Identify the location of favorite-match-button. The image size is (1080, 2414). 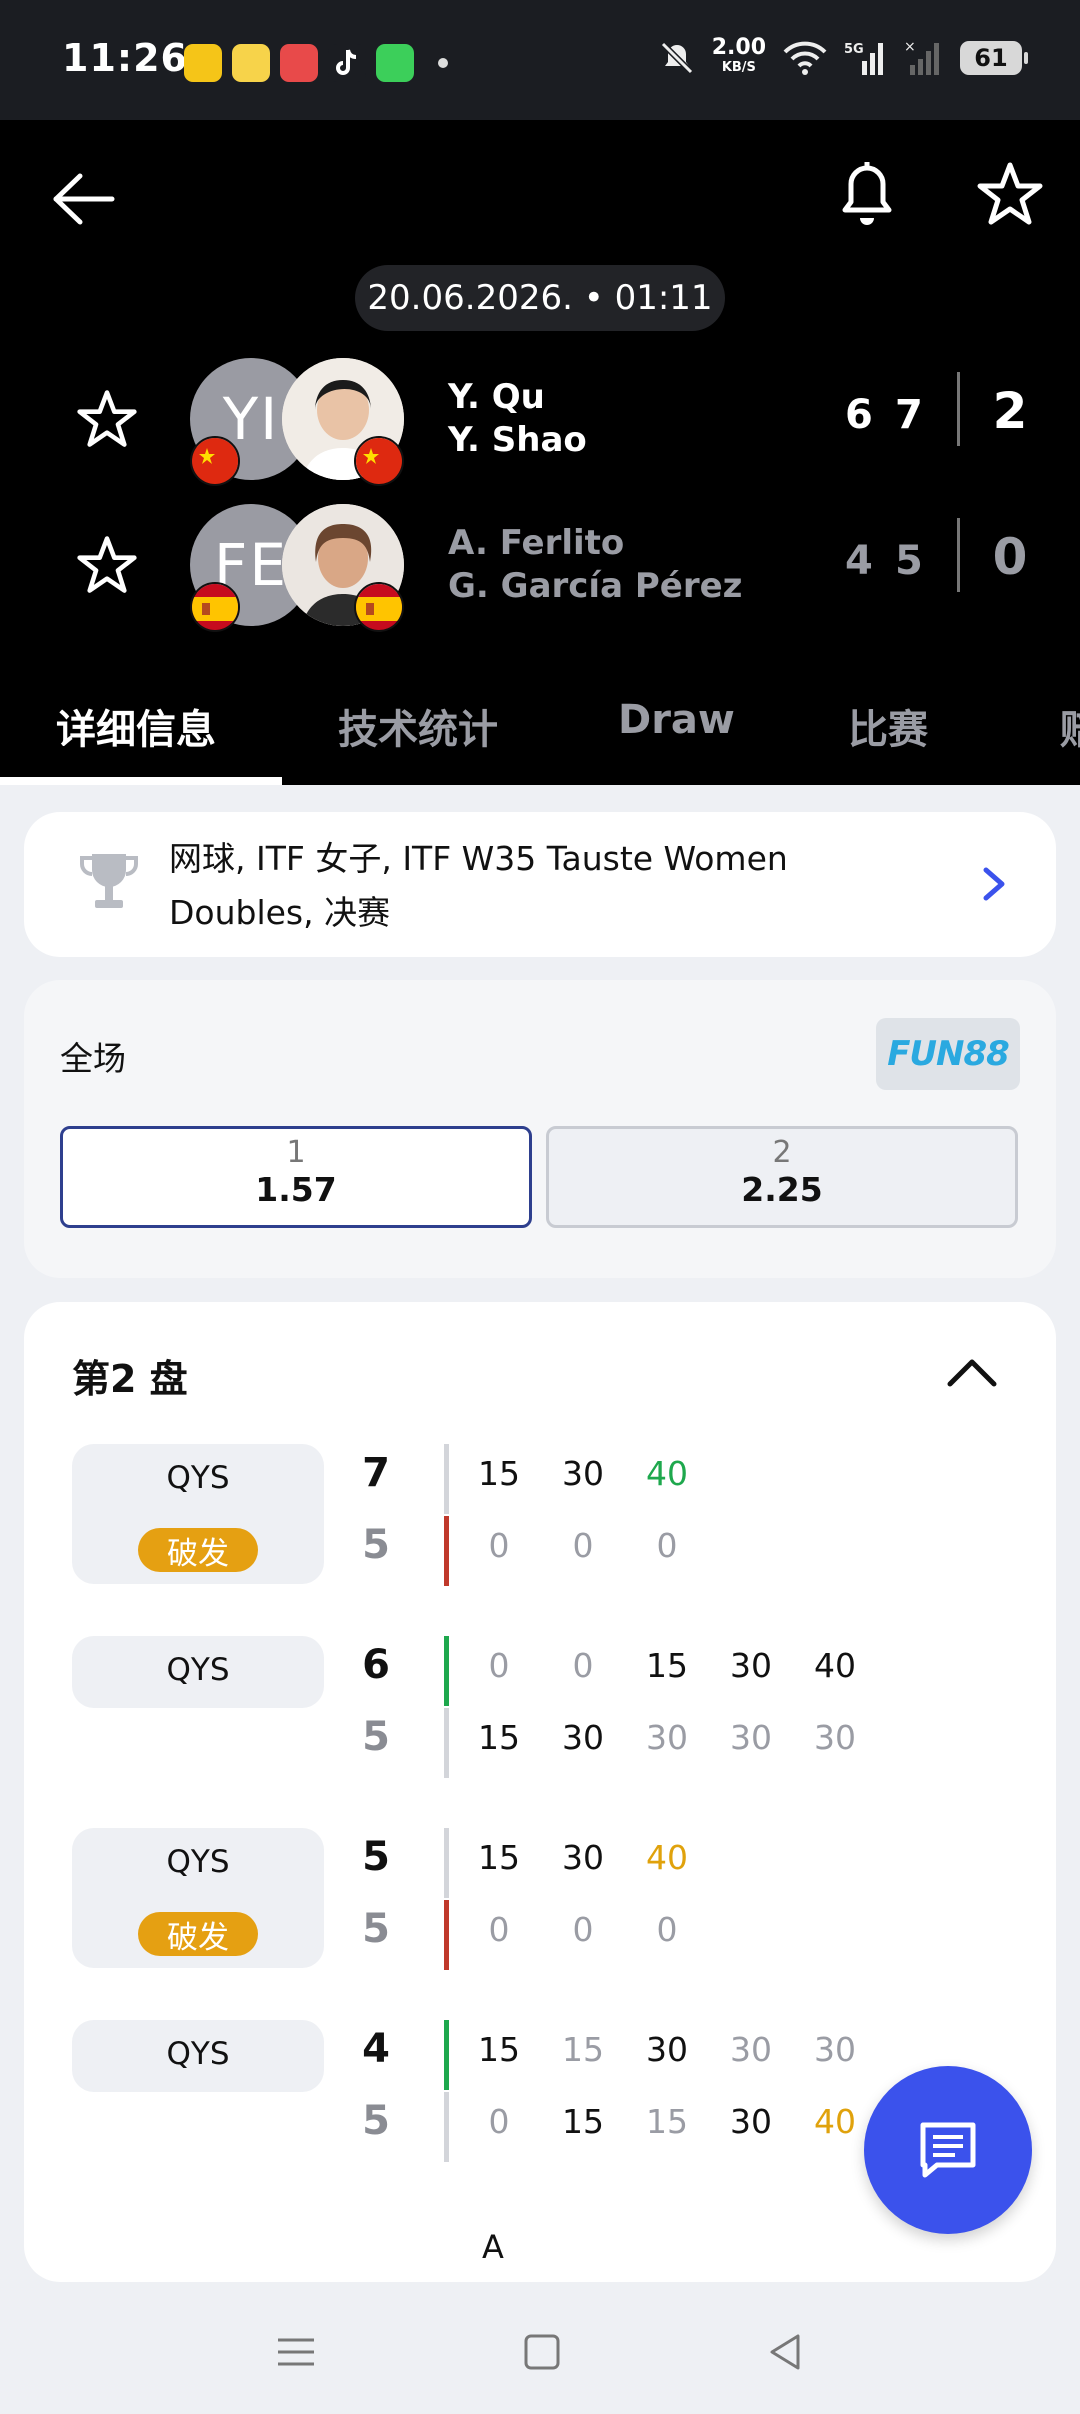
(1010, 194).